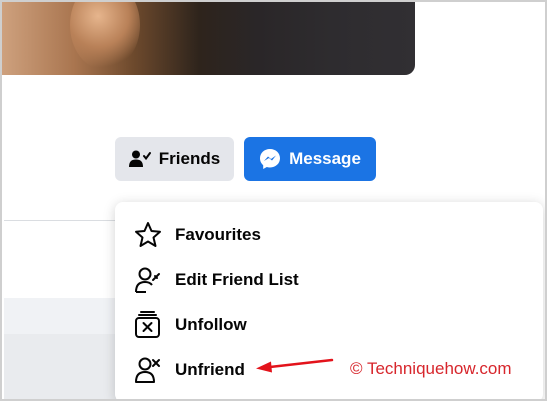 This screenshot has height=401, width=547. I want to click on message-button-label: Message, so click(325, 158).